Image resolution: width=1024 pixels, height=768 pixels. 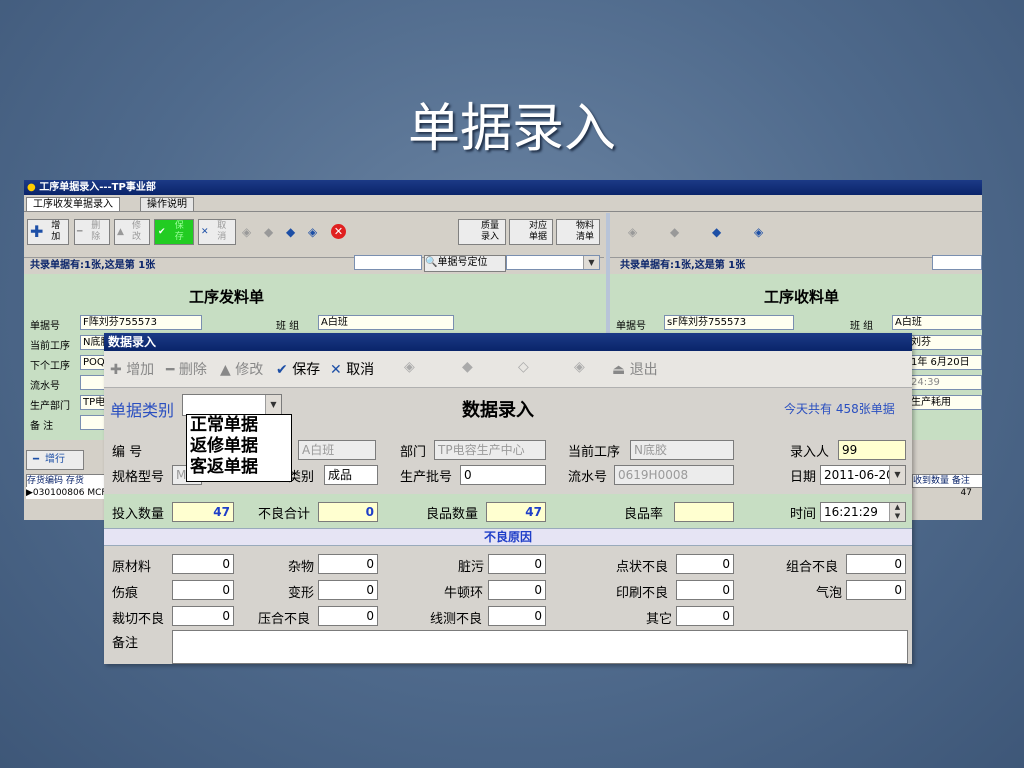 What do you see at coordinates (217, 232) in the screenshot?
I see `cancel-button: ✕ 取消` at bounding box center [217, 232].